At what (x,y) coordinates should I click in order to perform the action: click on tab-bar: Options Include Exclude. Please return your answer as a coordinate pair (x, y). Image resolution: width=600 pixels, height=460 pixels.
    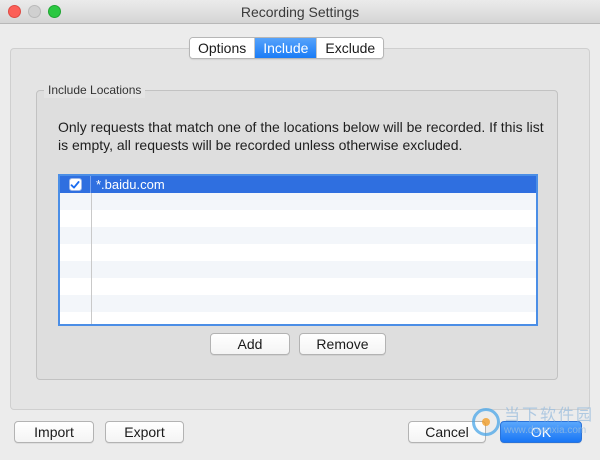
    Looking at the image, I should click on (287, 48).